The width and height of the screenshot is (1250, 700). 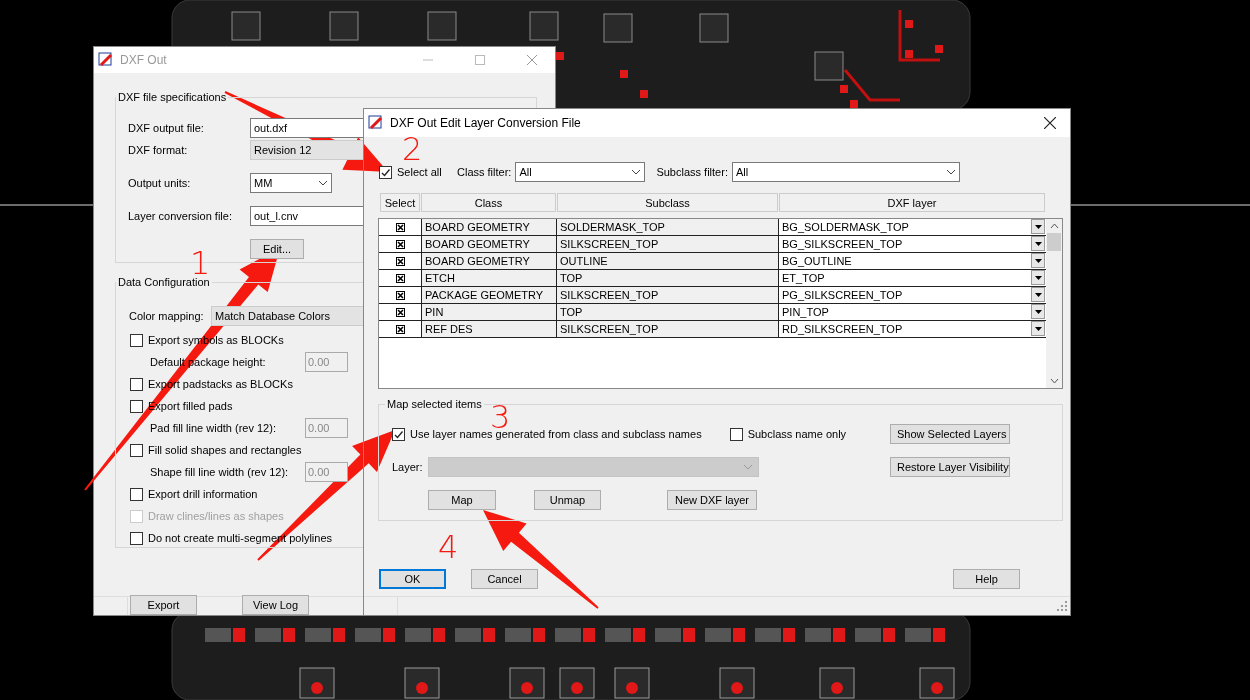 What do you see at coordinates (408, 467) in the screenshot?
I see `field-label: Layer:` at bounding box center [408, 467].